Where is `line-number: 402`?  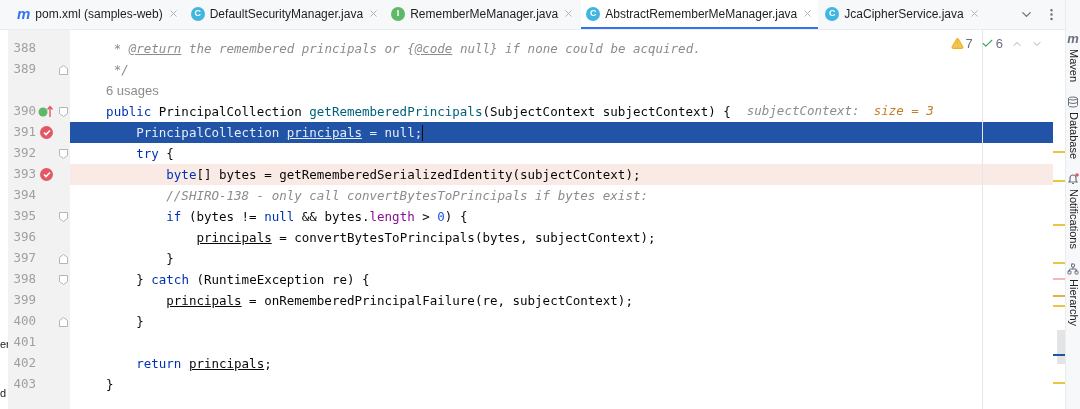 line-number: 402 is located at coordinates (24, 363).